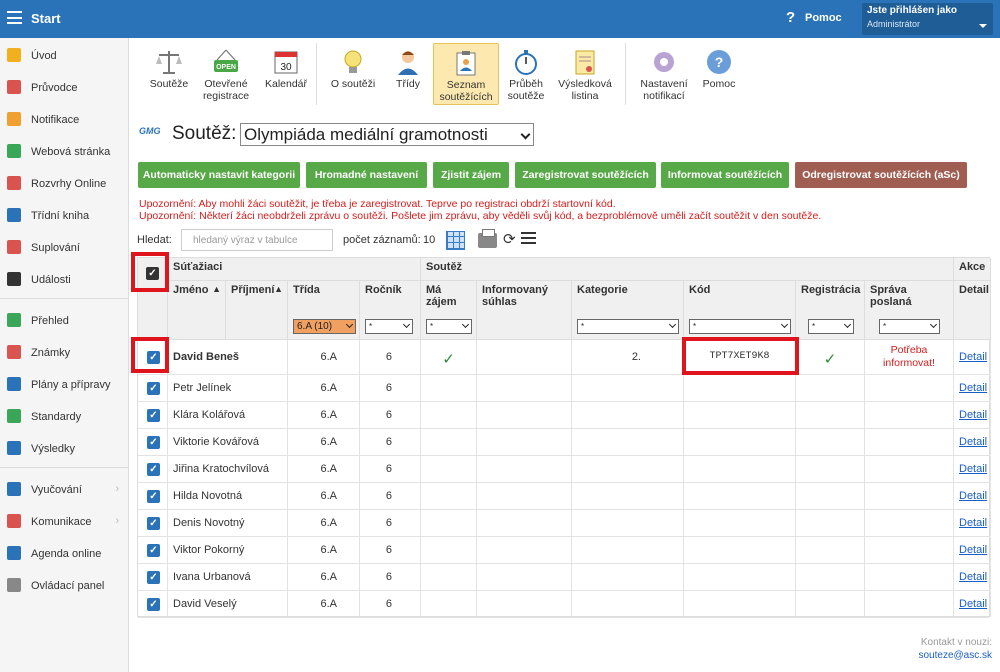 The width and height of the screenshot is (1000, 672). I want to click on sidebar-item-2: Průvodce, so click(64, 87).